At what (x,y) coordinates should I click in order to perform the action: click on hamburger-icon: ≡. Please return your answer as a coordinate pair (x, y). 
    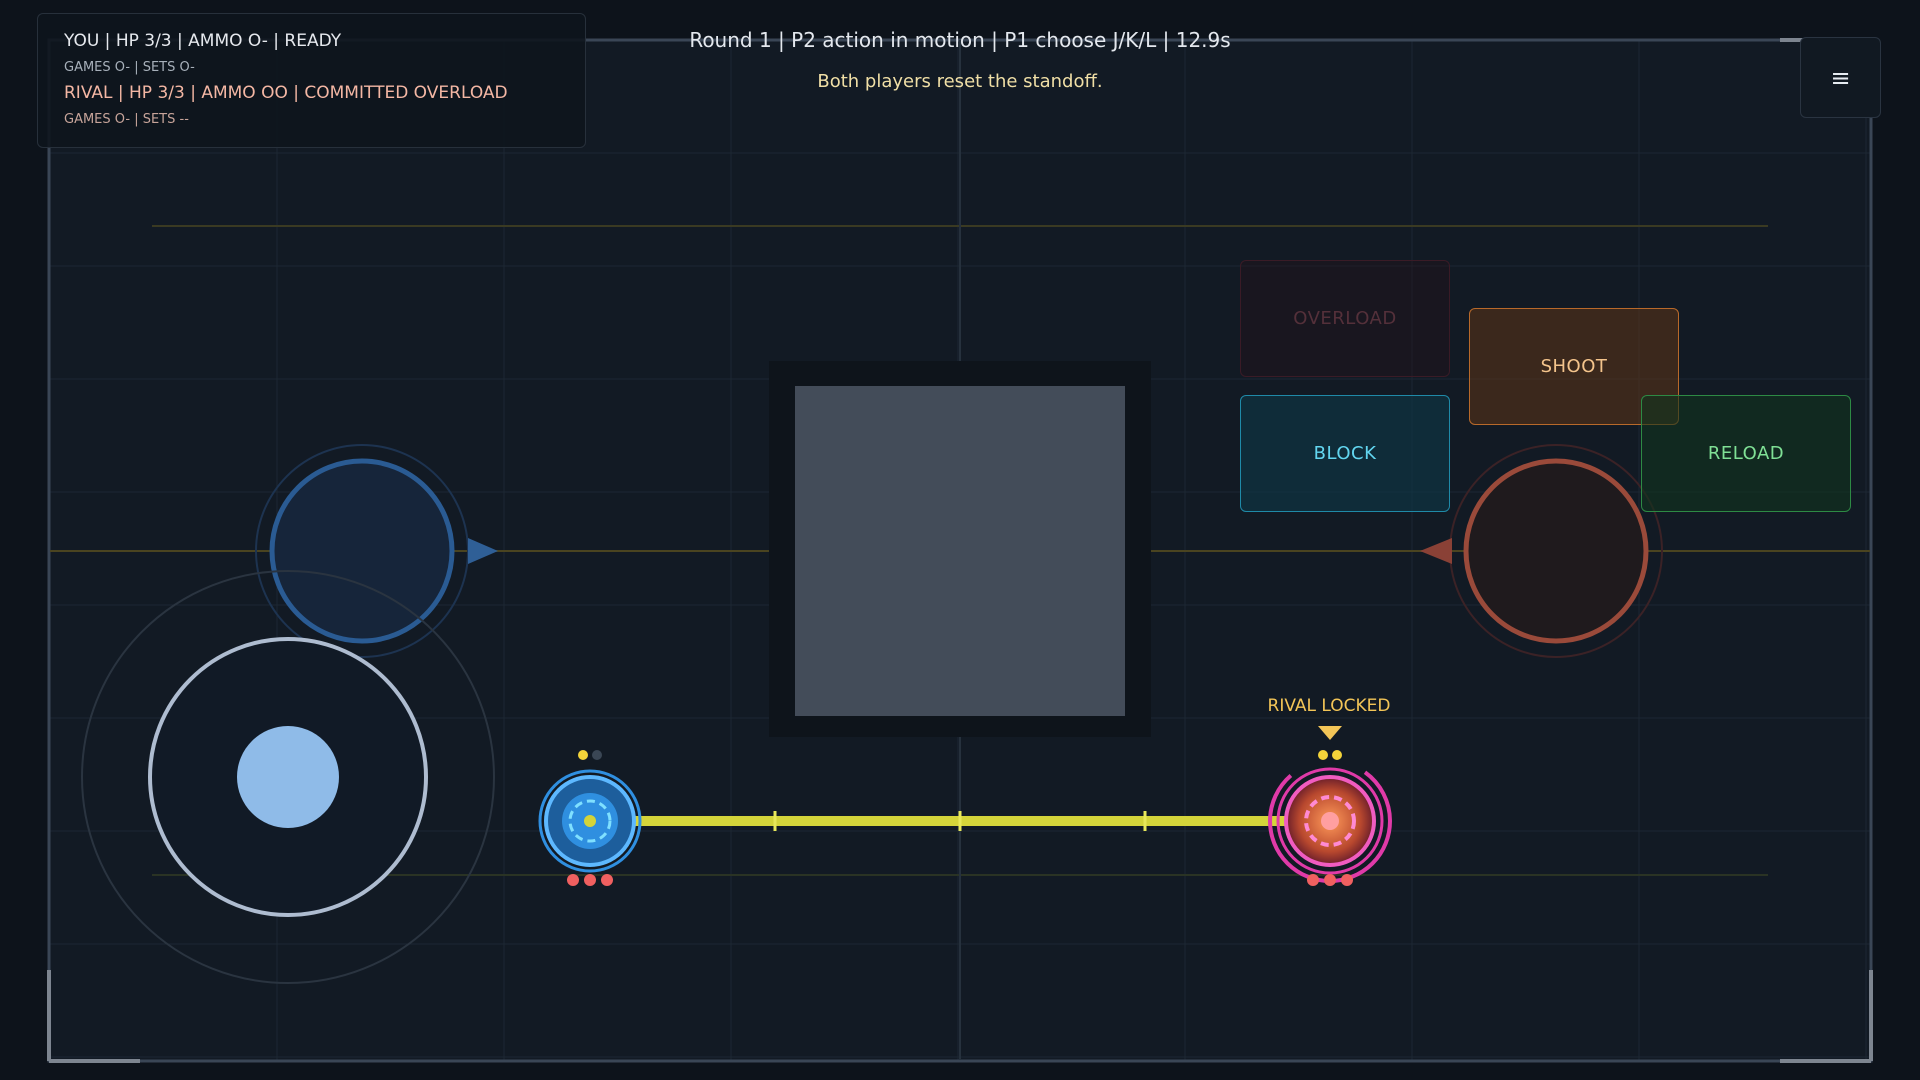
    Looking at the image, I should click on (1840, 77).